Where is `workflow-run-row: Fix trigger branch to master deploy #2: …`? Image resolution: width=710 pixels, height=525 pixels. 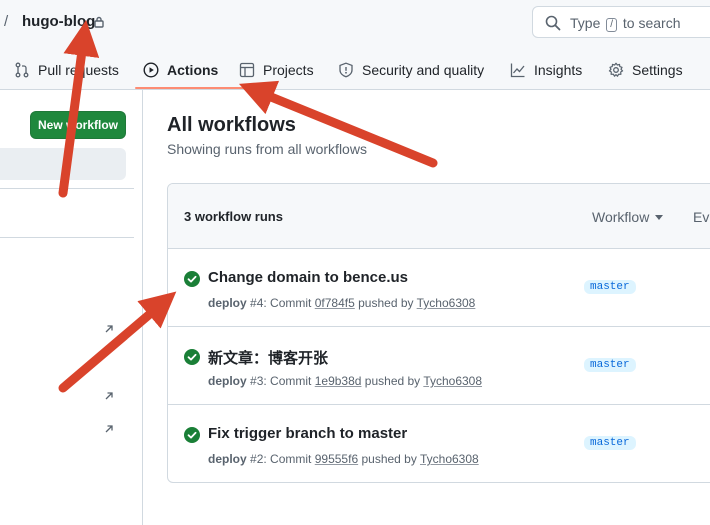 workflow-run-row: Fix trigger branch to master deploy #2: … is located at coordinates (439, 443).